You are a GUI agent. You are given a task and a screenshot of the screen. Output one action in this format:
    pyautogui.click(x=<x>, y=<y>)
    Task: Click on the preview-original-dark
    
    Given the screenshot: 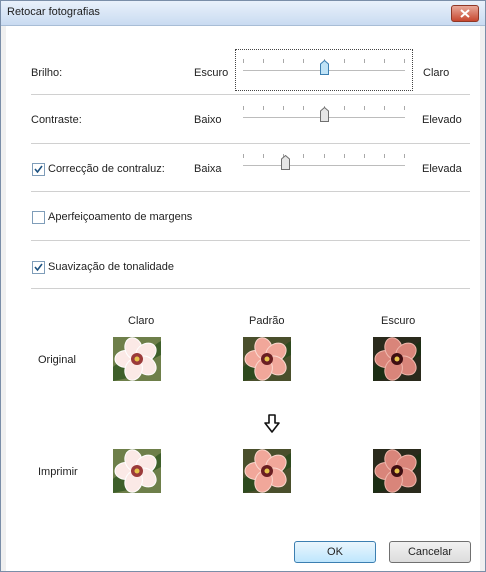 What is the action you would take?
    pyautogui.click(x=397, y=359)
    